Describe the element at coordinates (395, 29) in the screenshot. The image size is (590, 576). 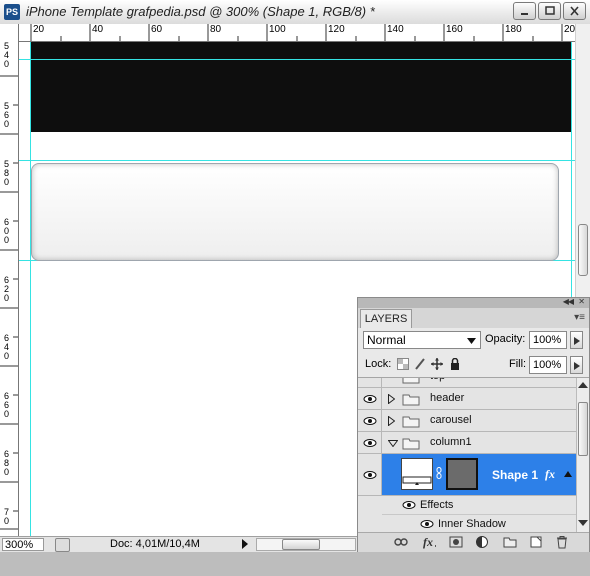
I see `ruler-label: 140` at that location.